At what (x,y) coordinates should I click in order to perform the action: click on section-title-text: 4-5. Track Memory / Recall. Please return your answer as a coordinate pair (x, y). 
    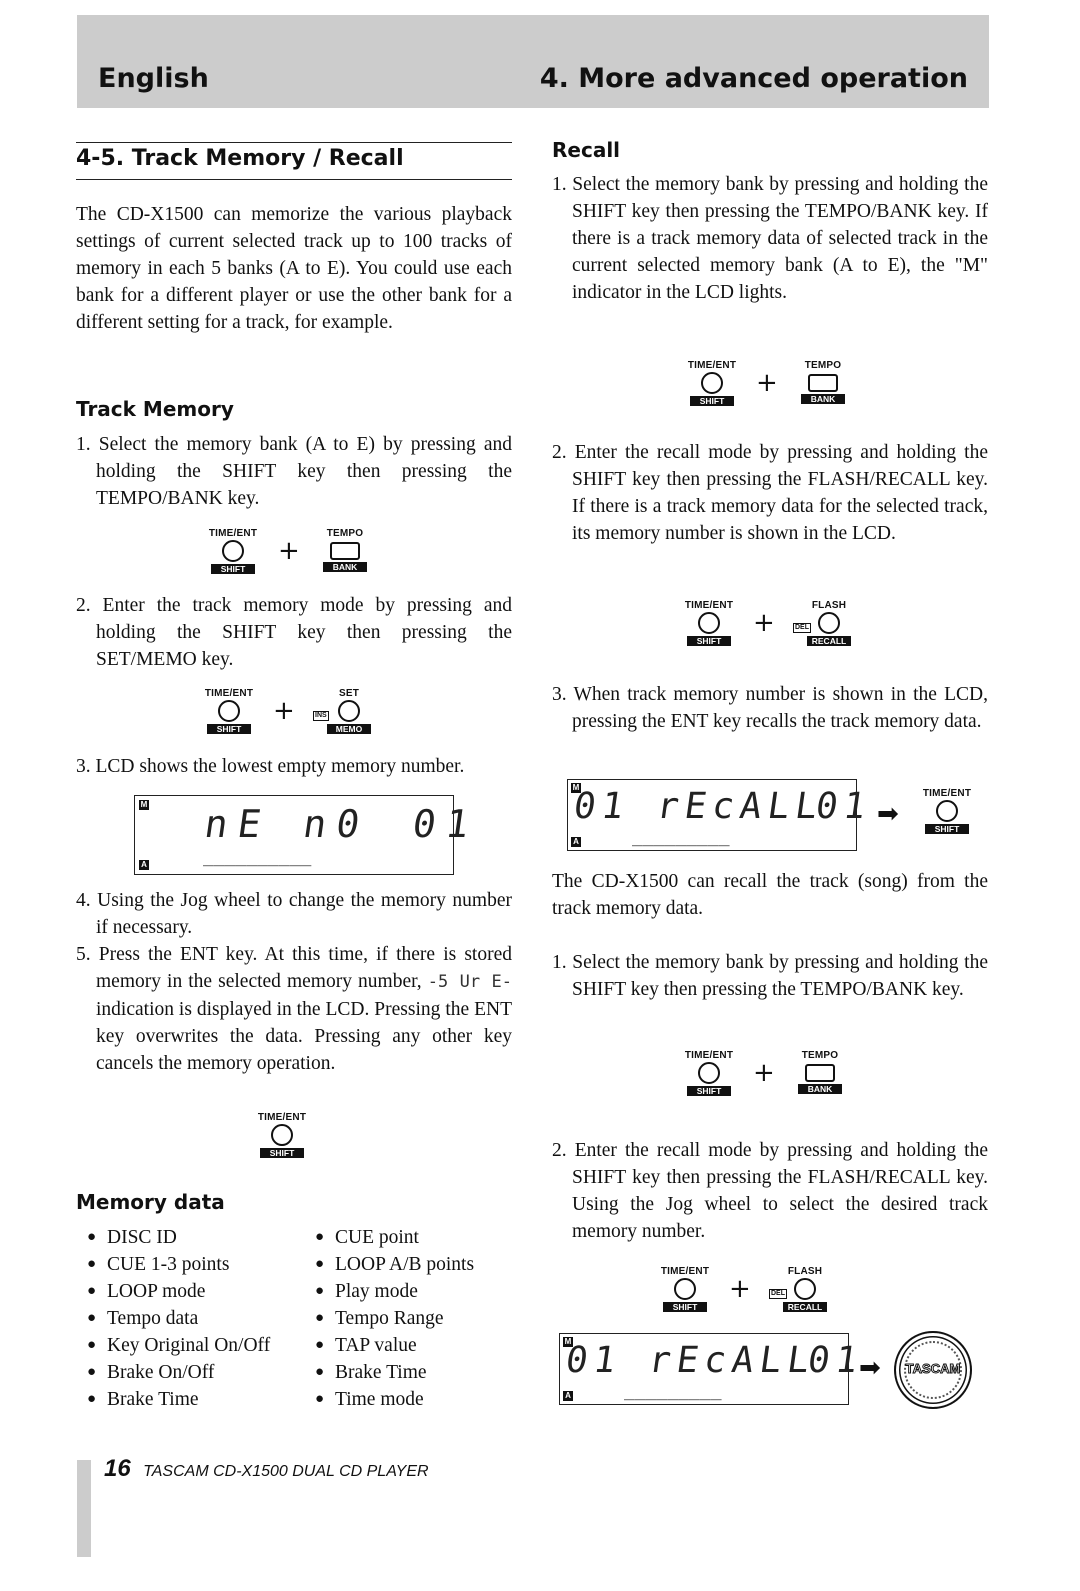
    Looking at the image, I should click on (240, 158).